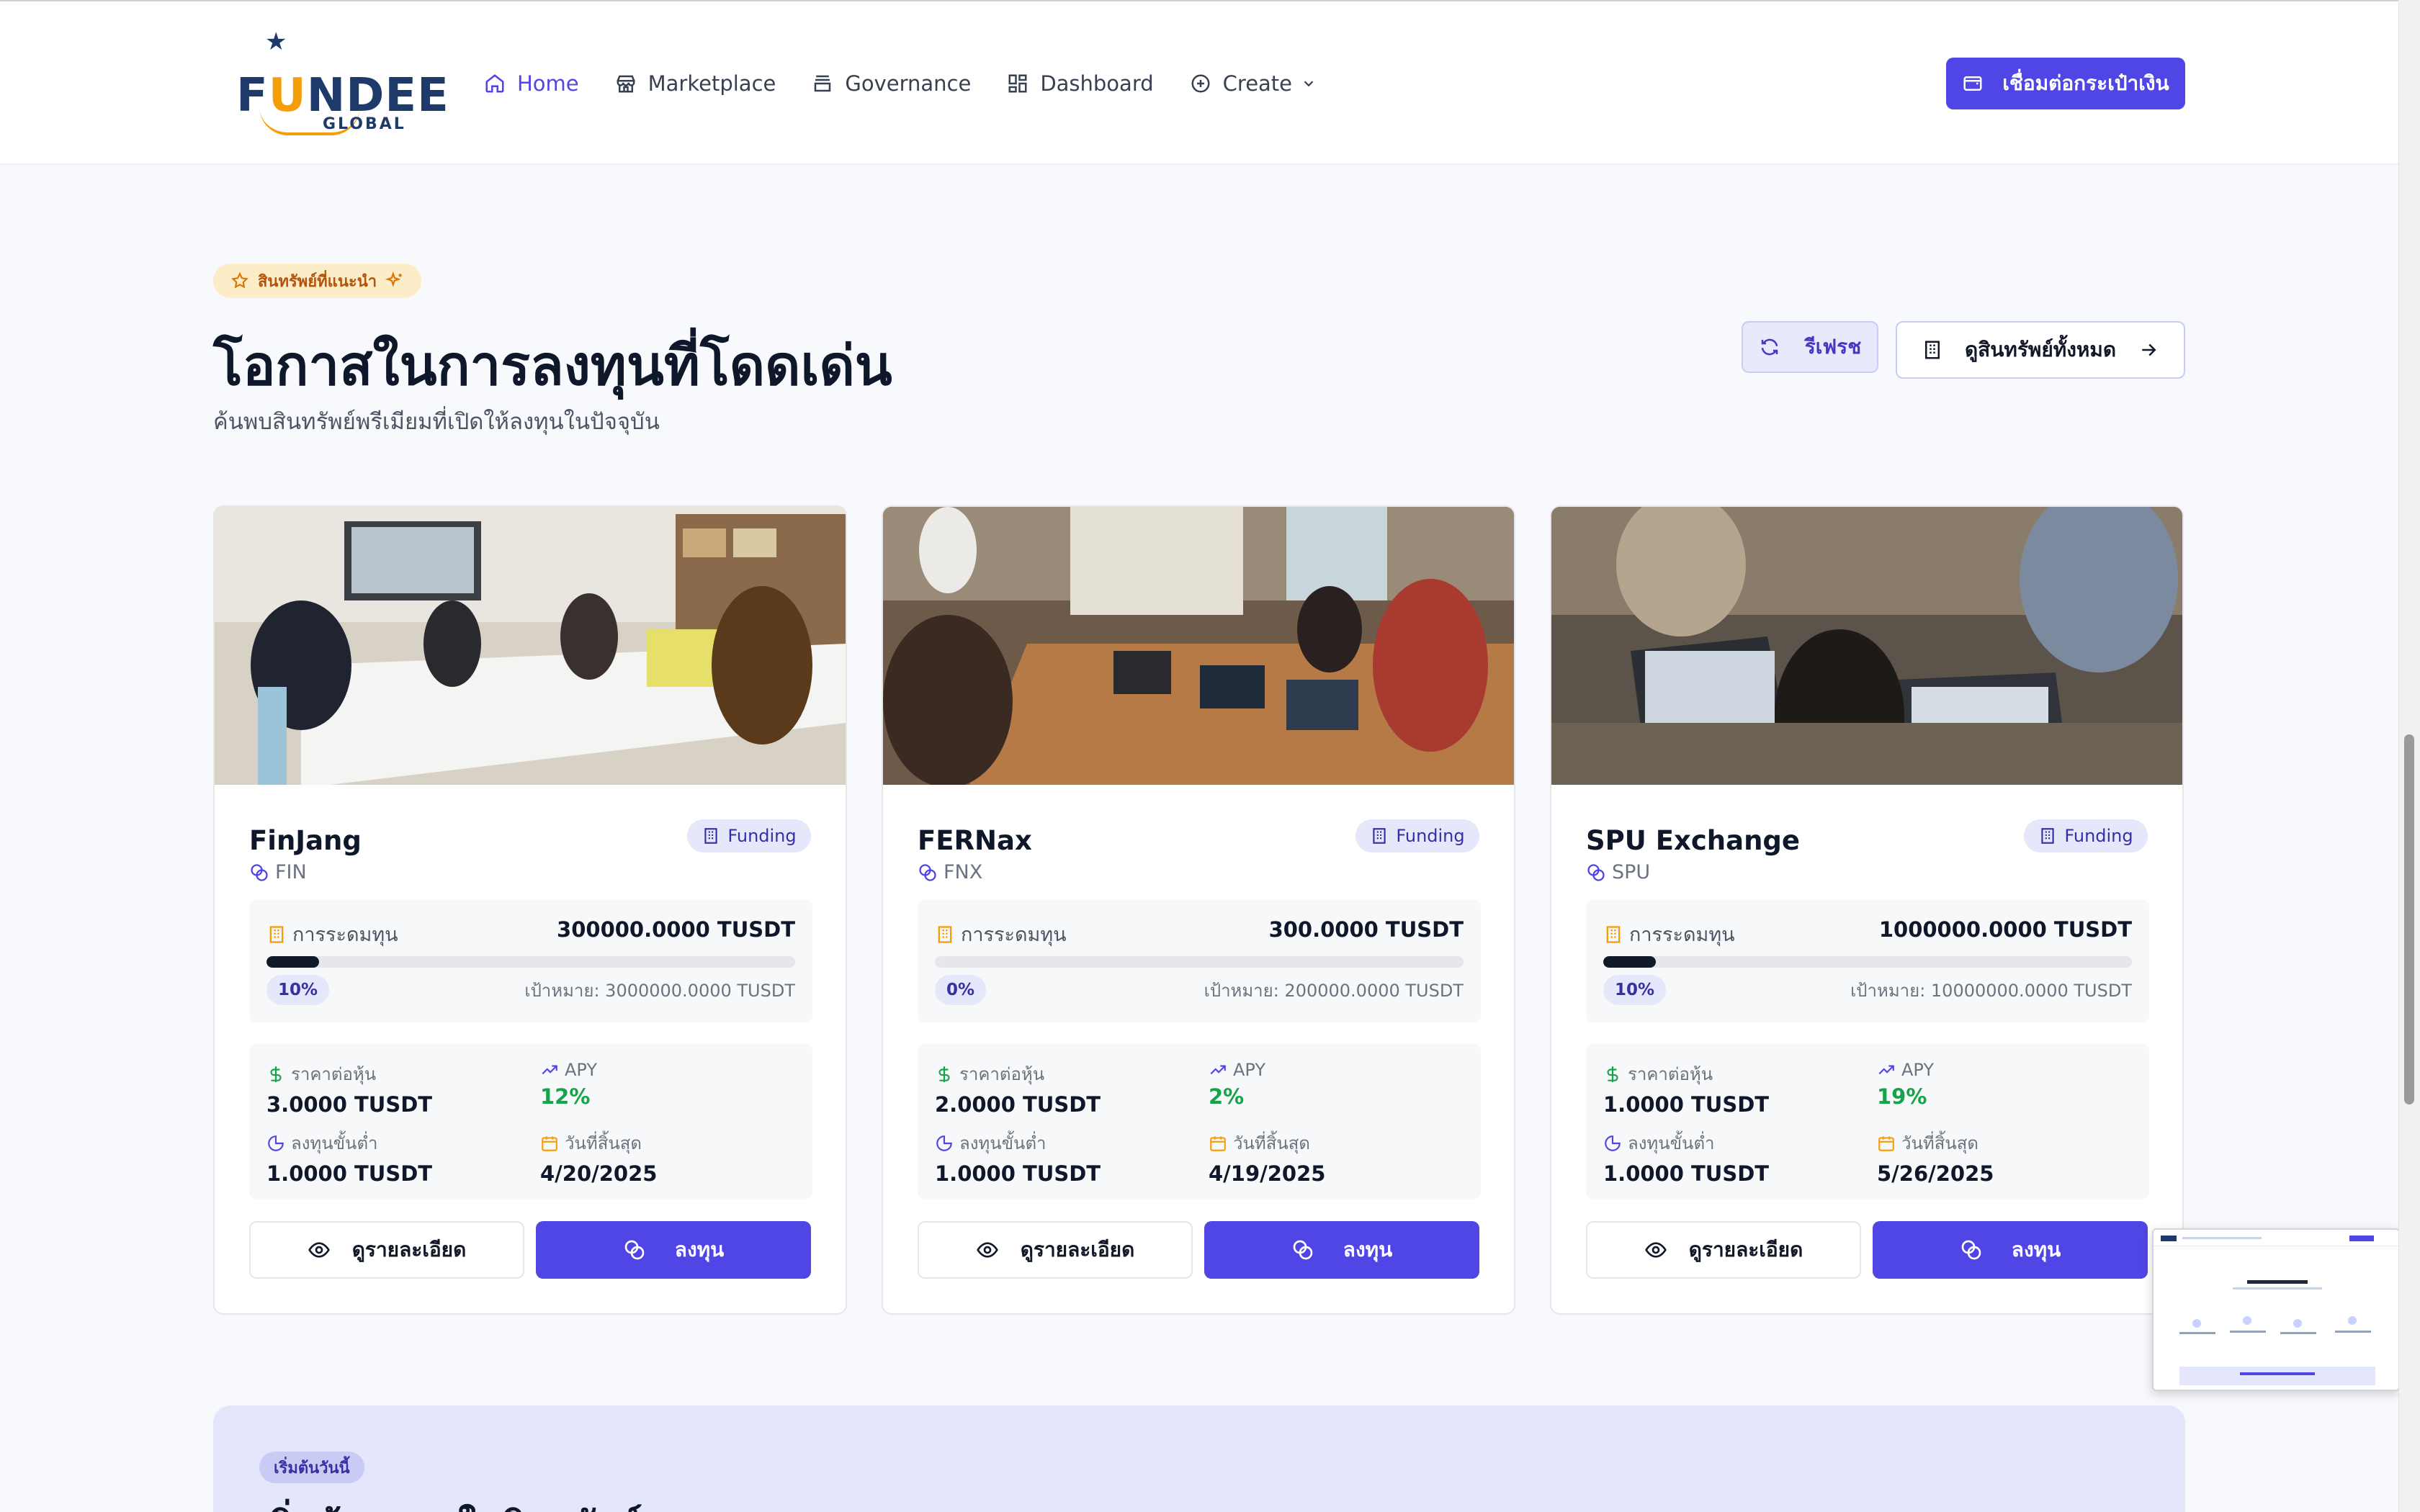 The width and height of the screenshot is (2420, 1512). What do you see at coordinates (393, 279) in the screenshot?
I see `sparkles-icon` at bounding box center [393, 279].